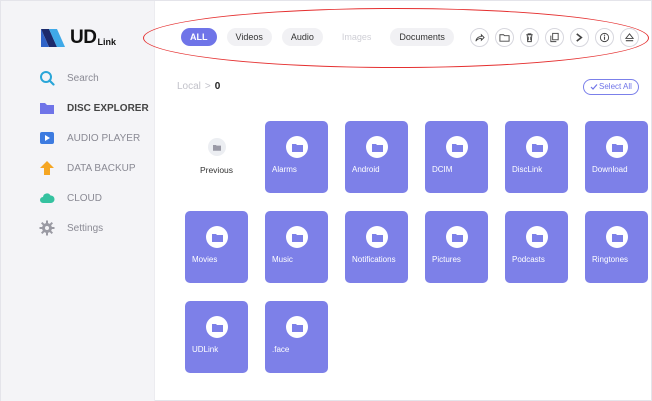 The width and height of the screenshot is (652, 401). Describe the element at coordinates (199, 37) in the screenshot. I see `filter-all: ALL` at that location.